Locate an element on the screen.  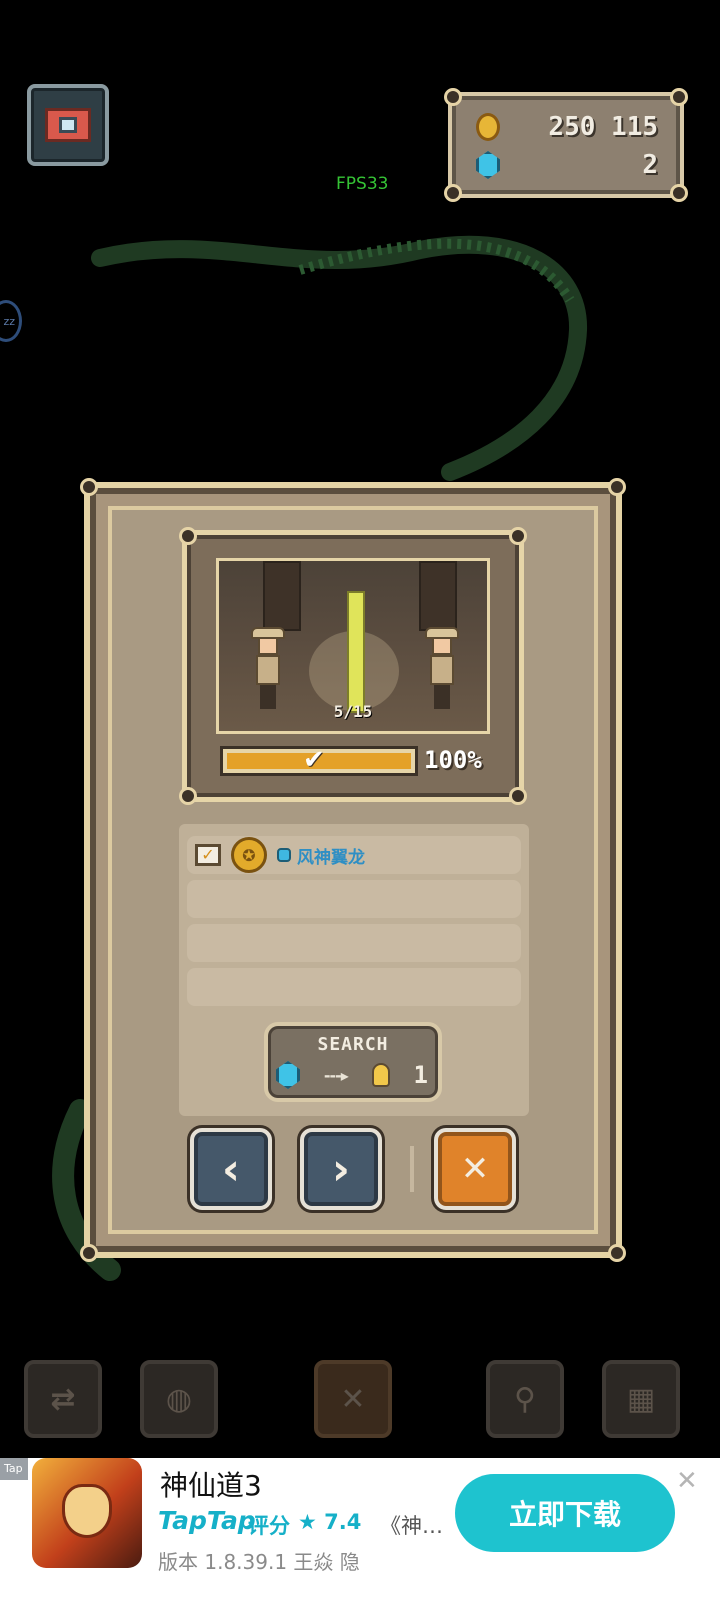
map-icon: ▦ is located at coordinates (641, 1399).